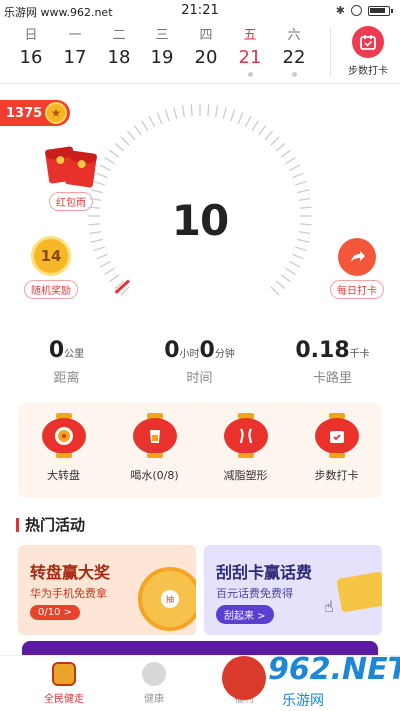 This screenshot has height=711, width=400. What do you see at coordinates (359, 354) in the screenshot?
I see `calorie-unit: 千卡` at bounding box center [359, 354].